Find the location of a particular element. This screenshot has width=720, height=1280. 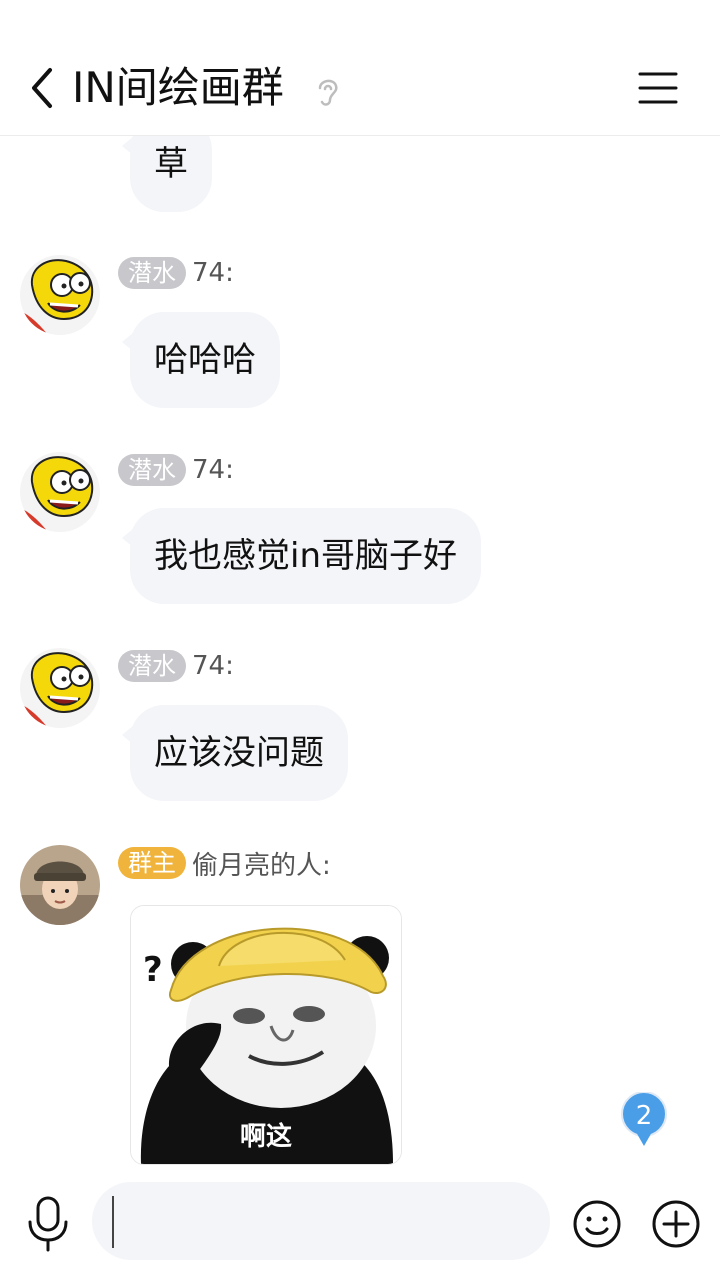

message-text: 草 is located at coordinates (171, 164).